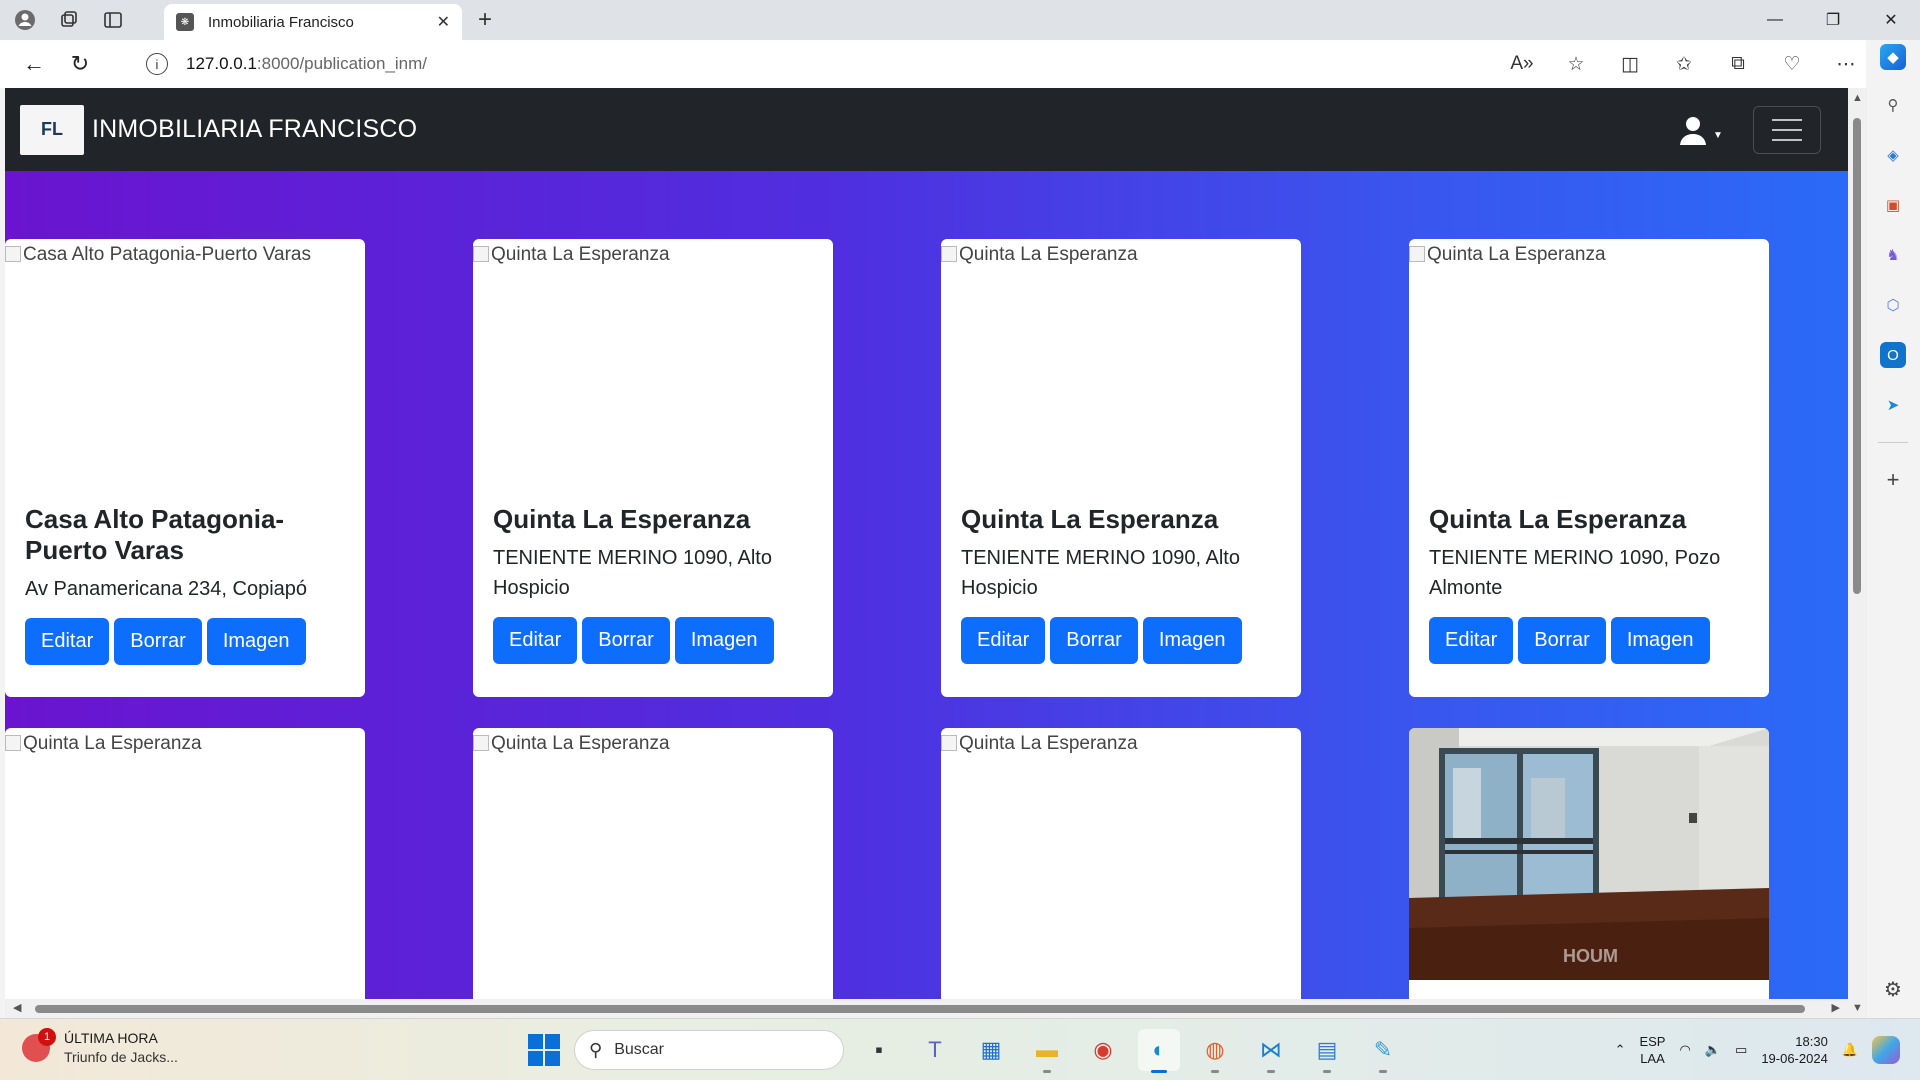 This screenshot has width=1920, height=1080. What do you see at coordinates (1271, 1051) in the screenshot?
I see `vscode-icon: ⋈` at bounding box center [1271, 1051].